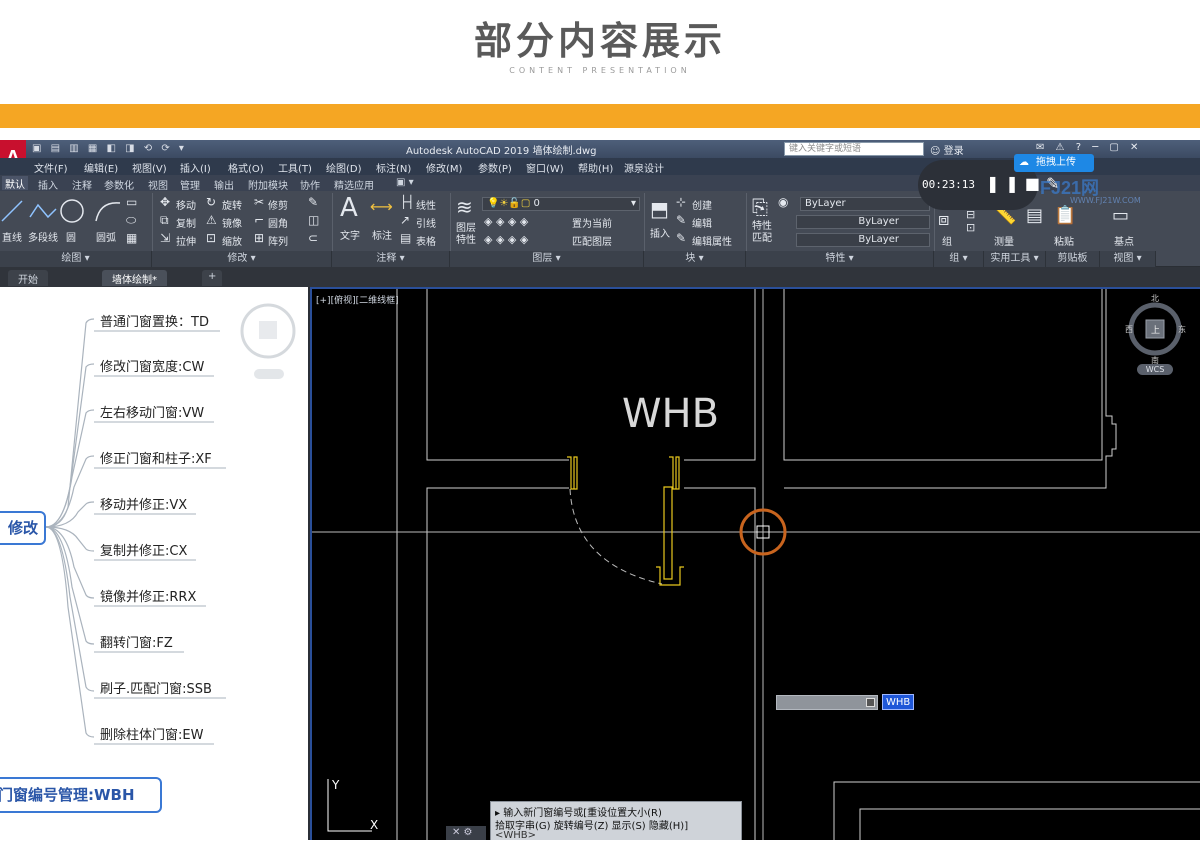 The height and width of the screenshot is (852, 1200). What do you see at coordinates (660, 232) in the screenshot?
I see `insert-button: 插入` at bounding box center [660, 232].